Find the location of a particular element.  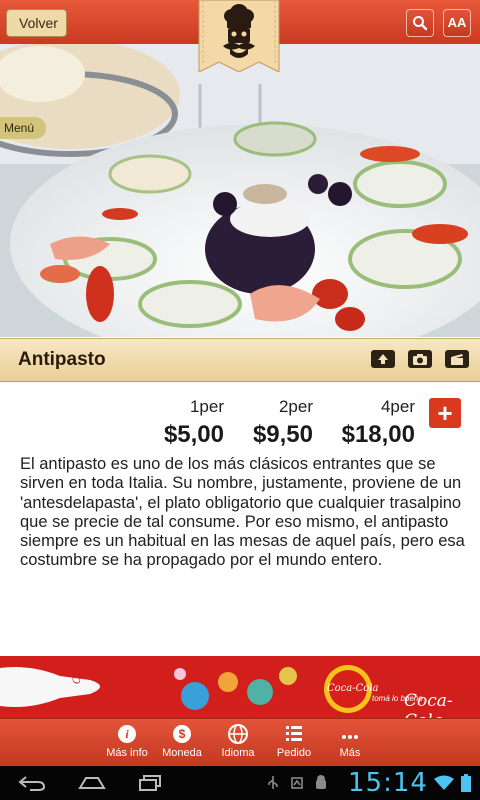

search-button is located at coordinates (420, 23).